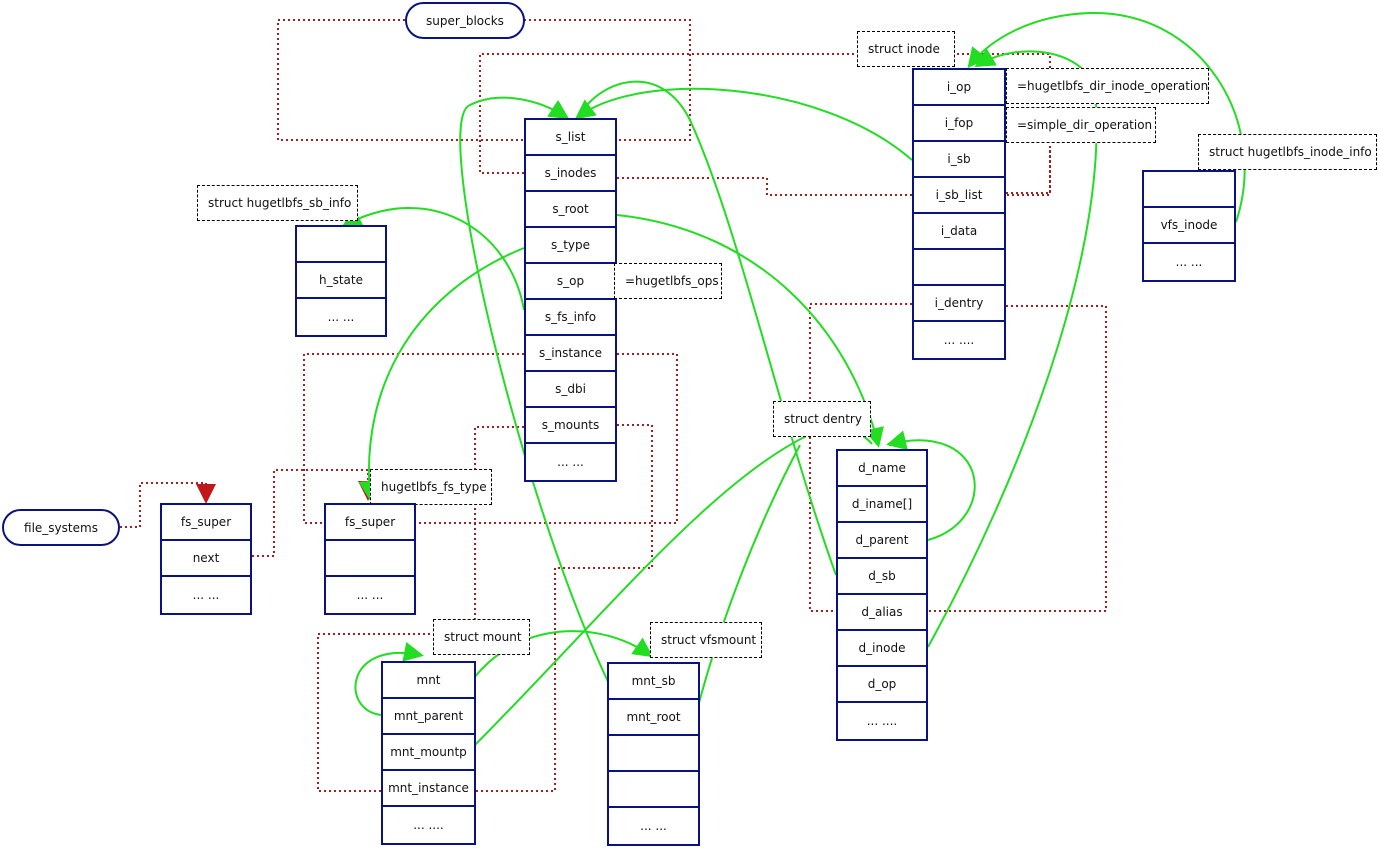 The width and height of the screenshot is (1378, 850). I want to click on field-mnt-root: mnt_root, so click(653, 718).